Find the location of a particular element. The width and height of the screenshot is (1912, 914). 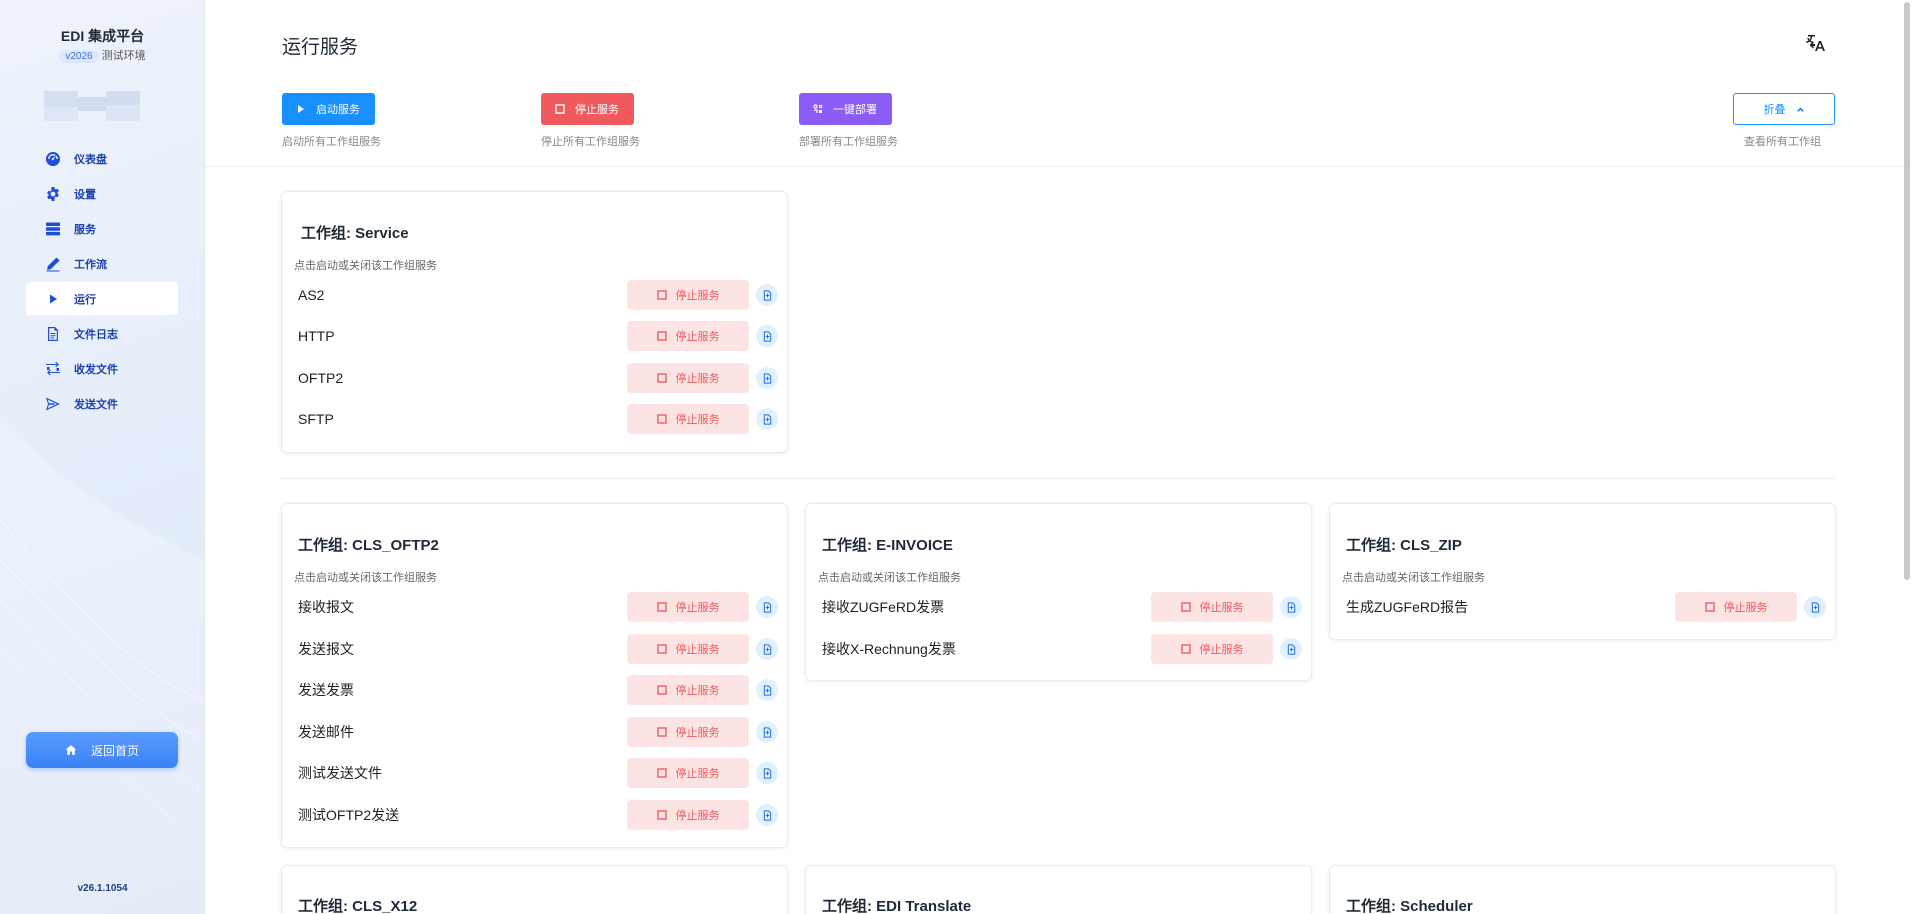

service-row: SFTP 停止服务 is located at coordinates (538, 419).